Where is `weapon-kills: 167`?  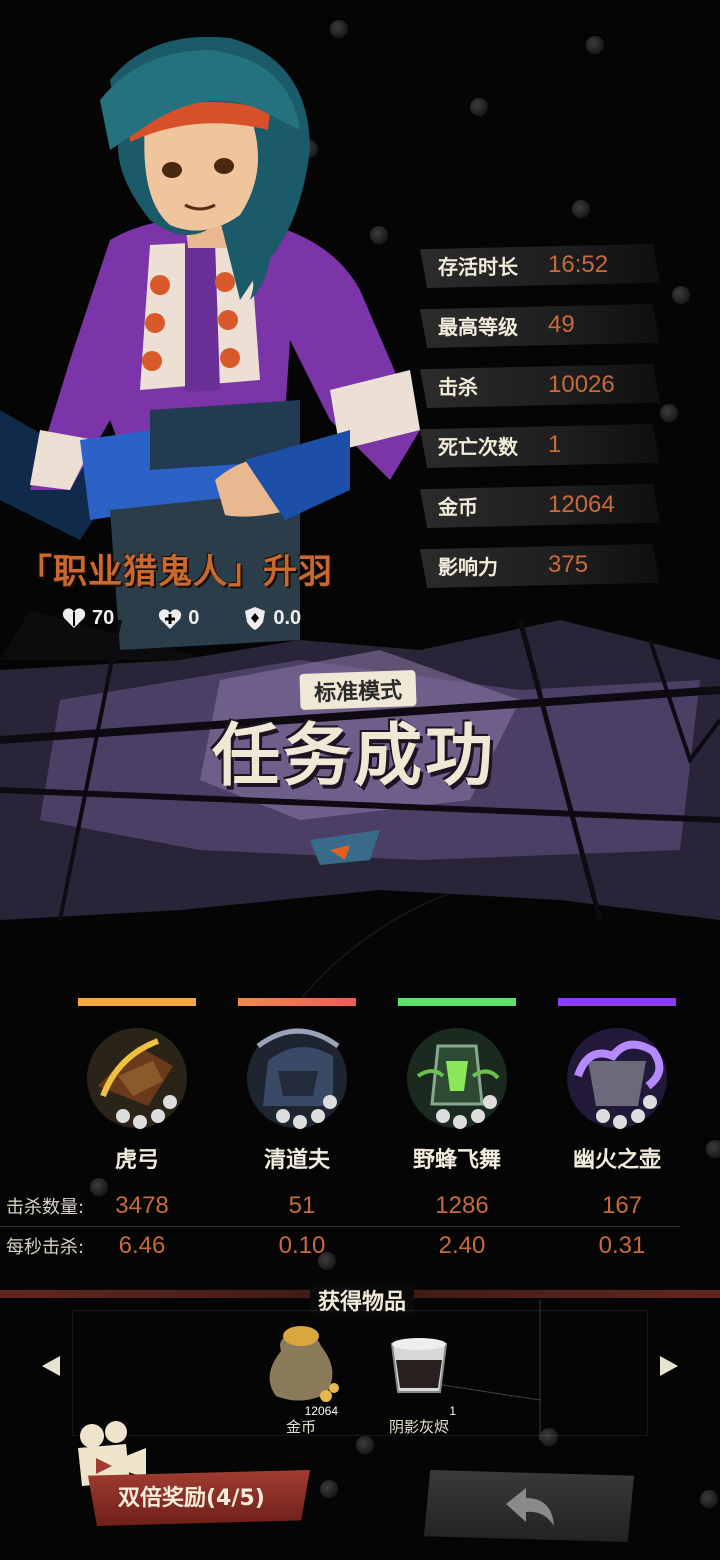
weapon-kills: 167 is located at coordinates (622, 1205).